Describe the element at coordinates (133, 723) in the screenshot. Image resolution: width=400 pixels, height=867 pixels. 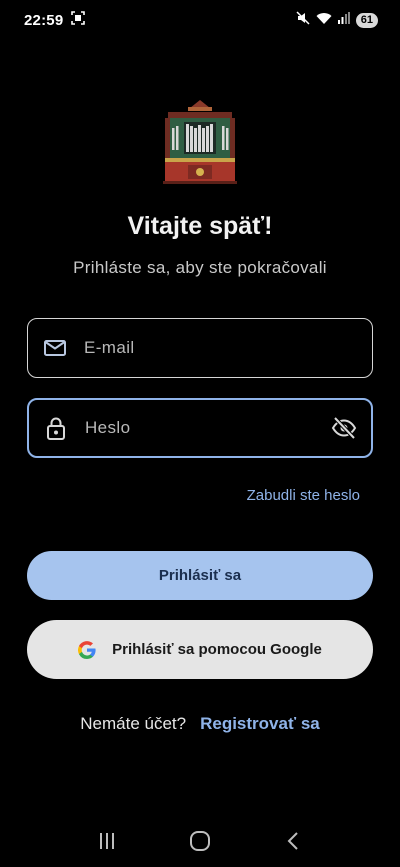
I see `signup-prompt: Nemáte účet?` at that location.